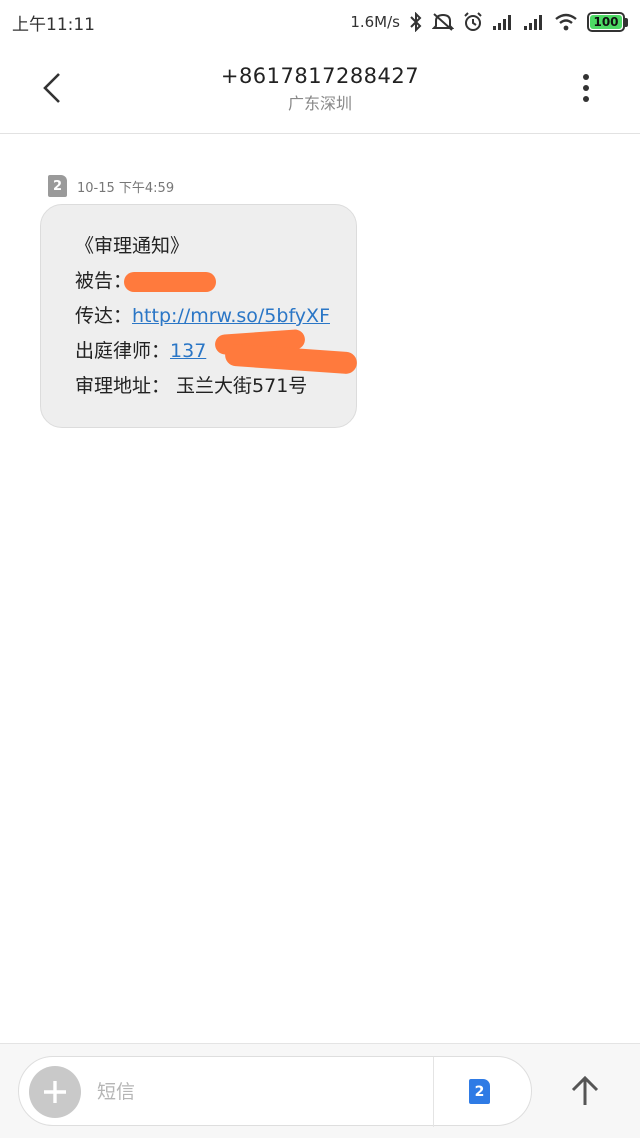  What do you see at coordinates (443, 22) in the screenshot?
I see `mute-icon` at bounding box center [443, 22].